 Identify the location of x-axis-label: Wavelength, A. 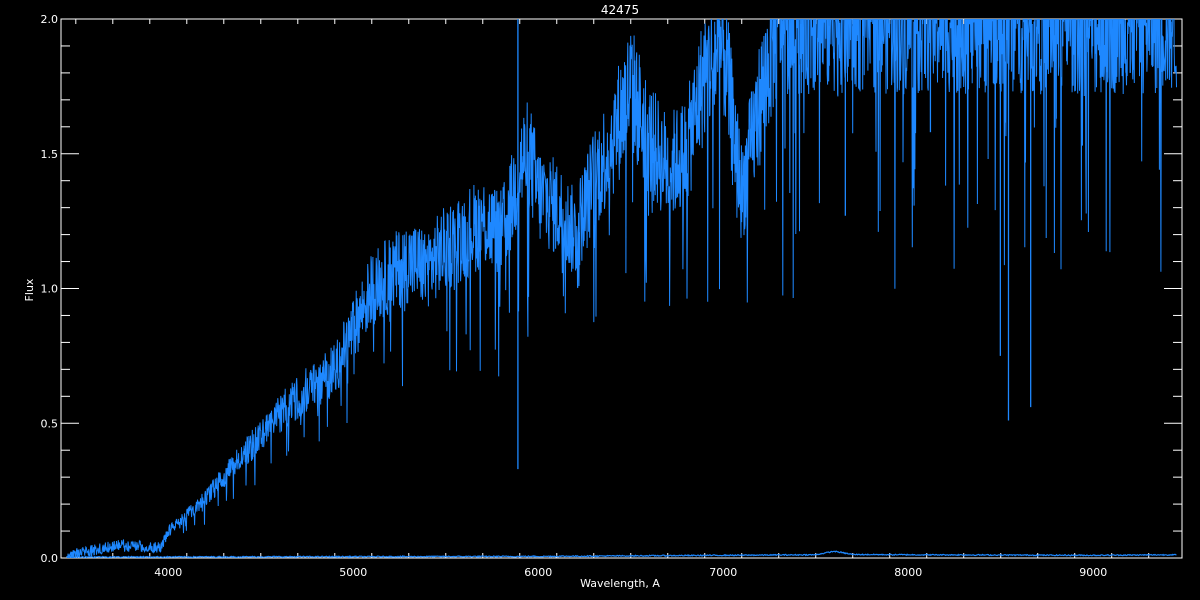
(620, 583).